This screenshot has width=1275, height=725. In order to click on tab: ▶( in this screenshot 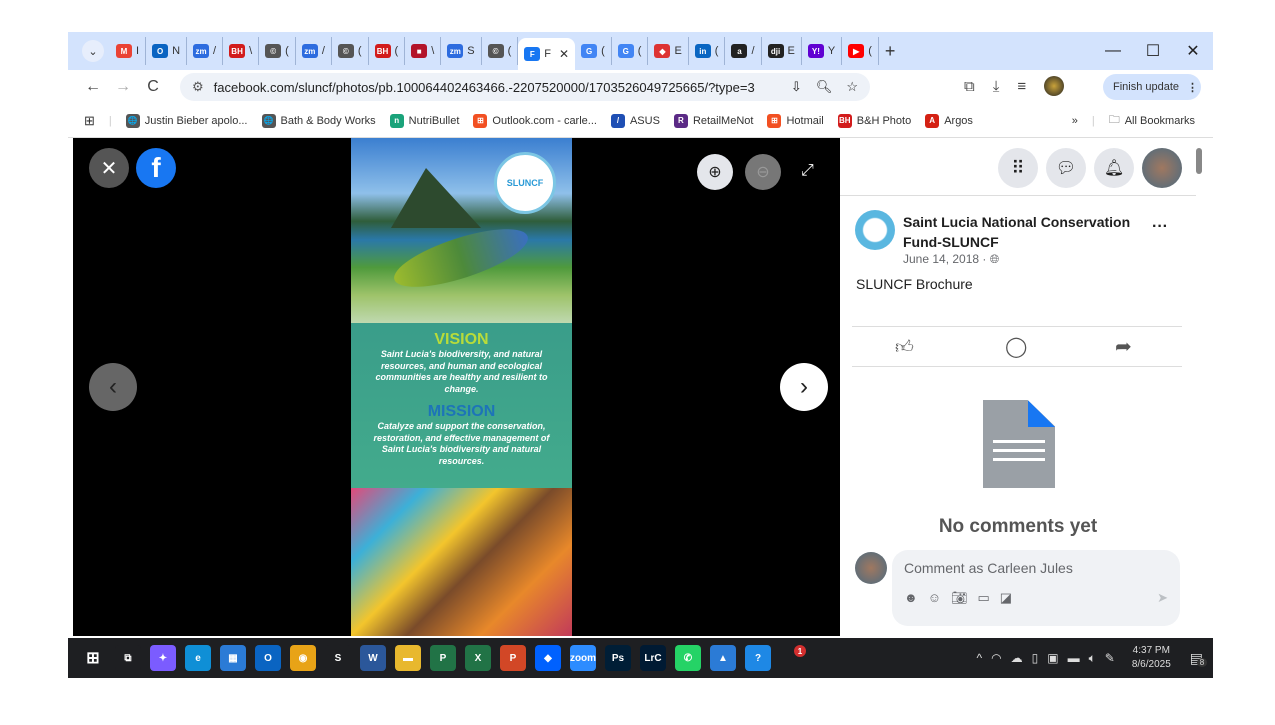, I will do `click(860, 51)`.